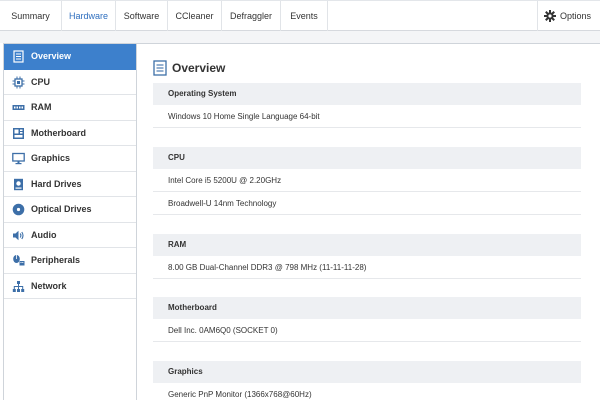 The image size is (600, 400). Describe the element at coordinates (18, 286) in the screenshot. I see `network-icon` at that location.